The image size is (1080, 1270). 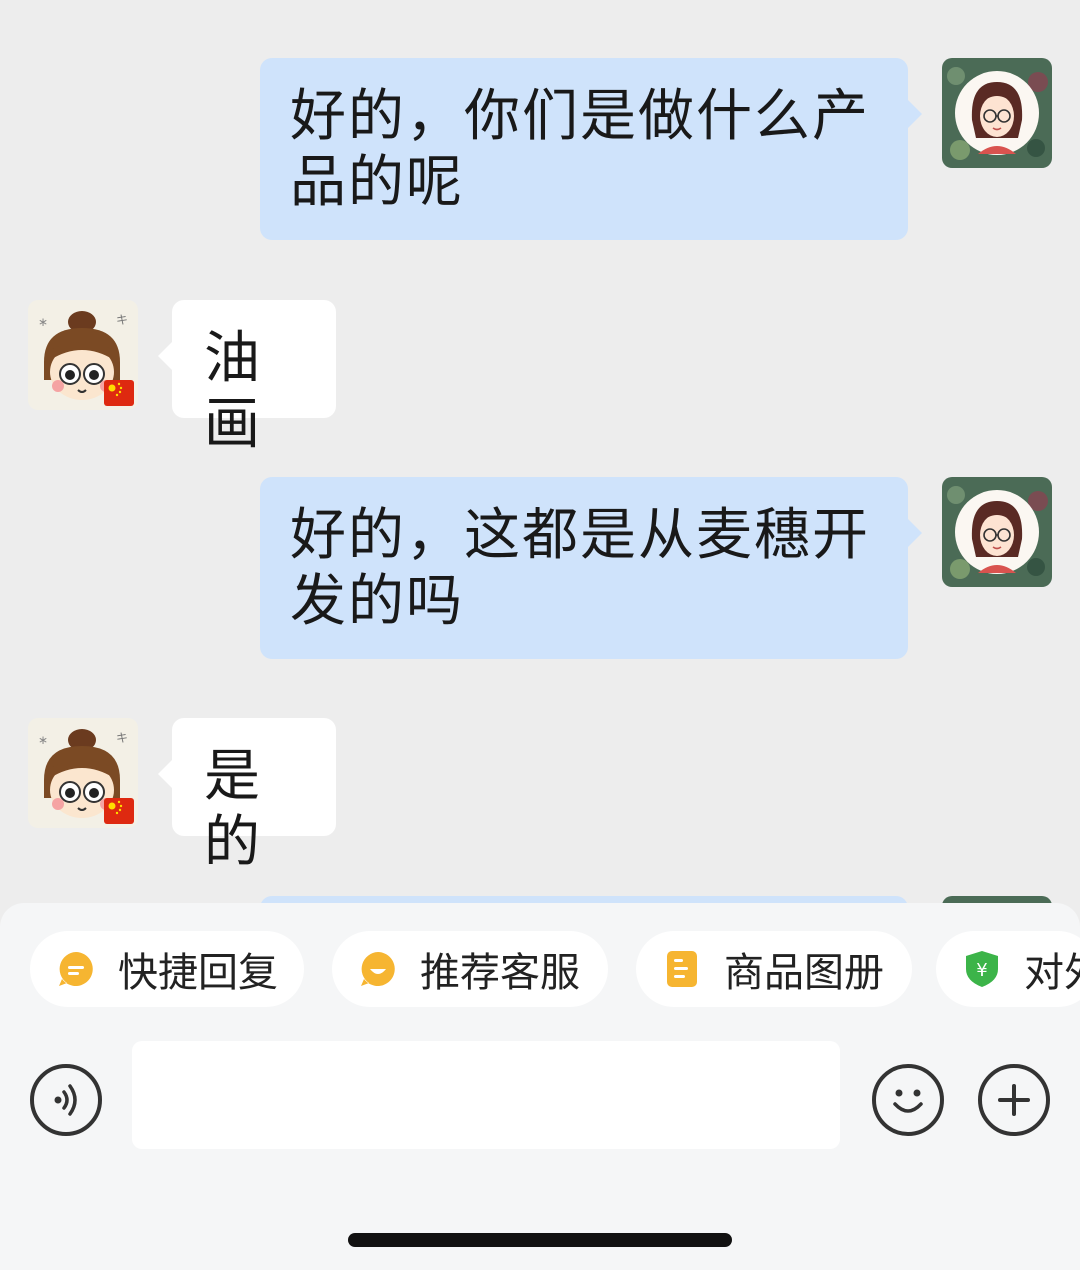 What do you see at coordinates (1052, 973) in the screenshot?
I see `chip-label: 对外` at bounding box center [1052, 973].